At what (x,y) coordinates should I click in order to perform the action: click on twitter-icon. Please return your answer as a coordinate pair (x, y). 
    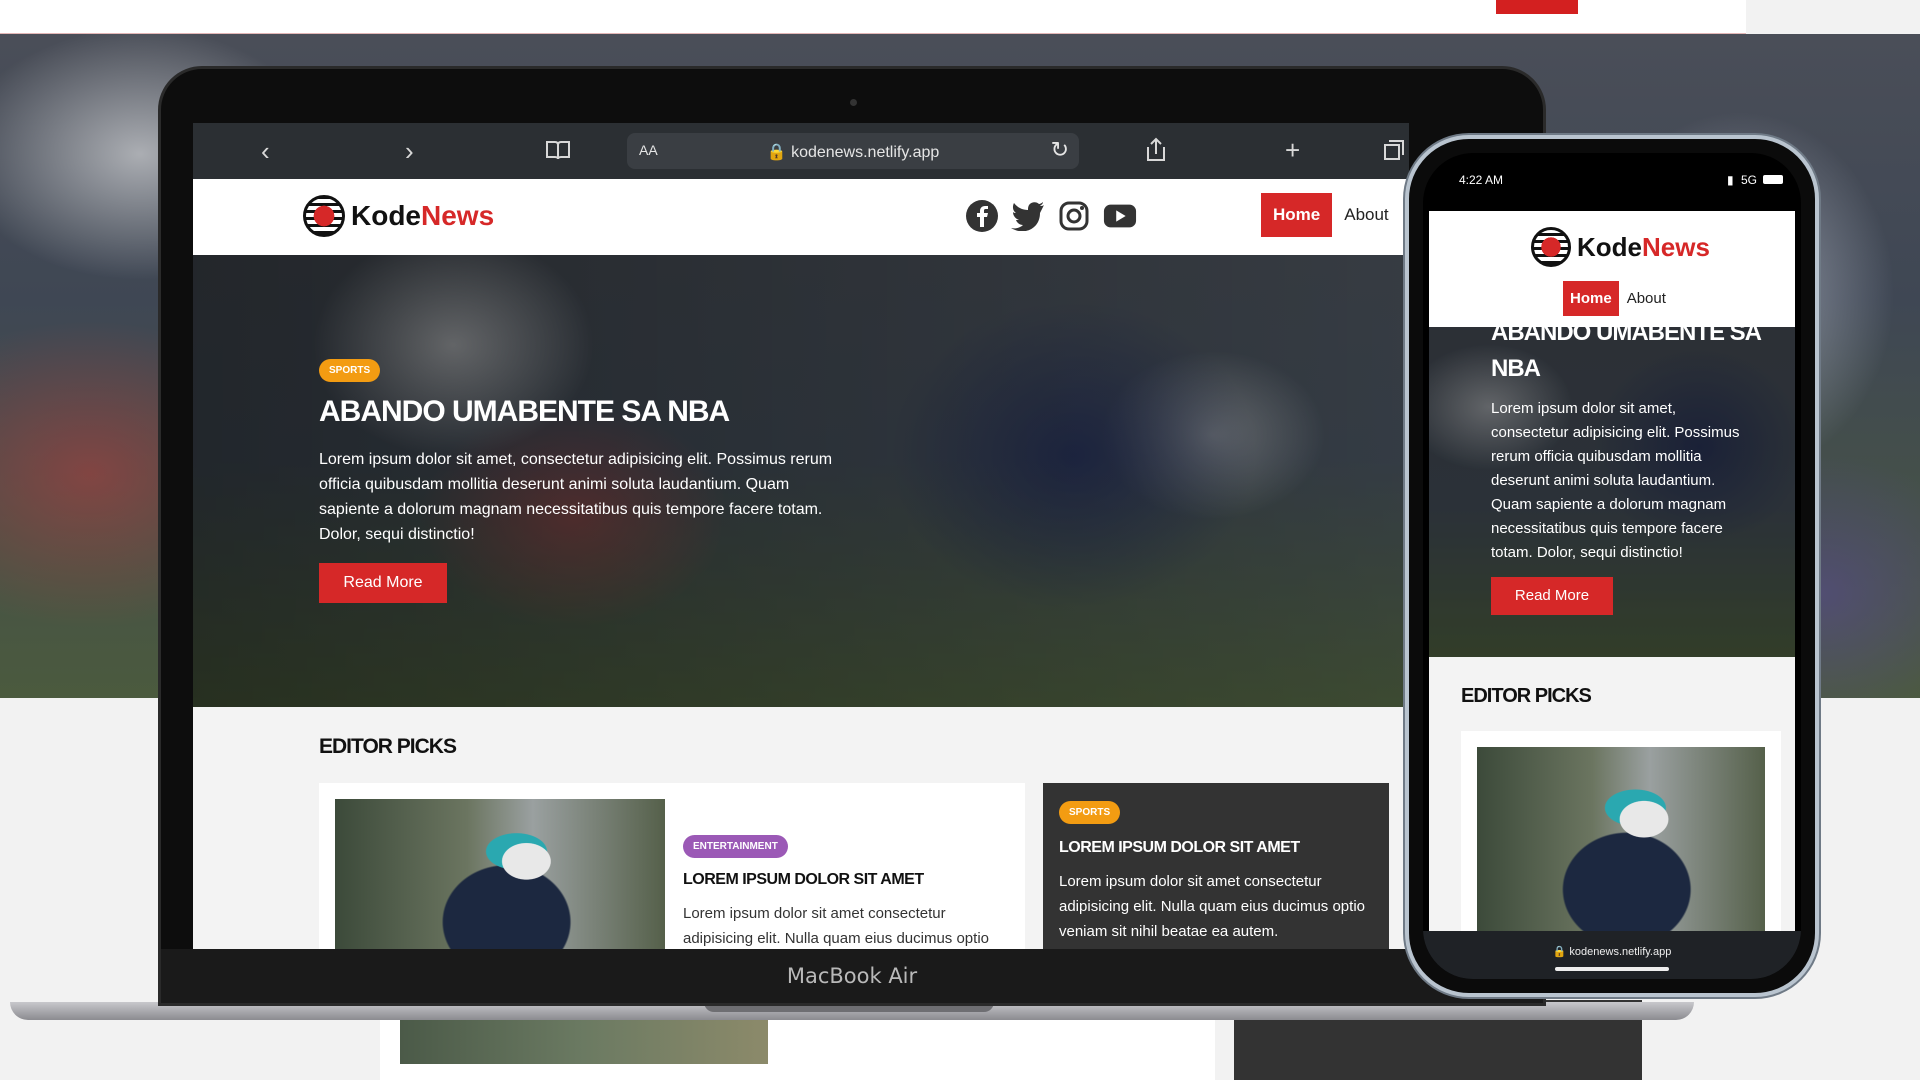
    Looking at the image, I should click on (1028, 216).